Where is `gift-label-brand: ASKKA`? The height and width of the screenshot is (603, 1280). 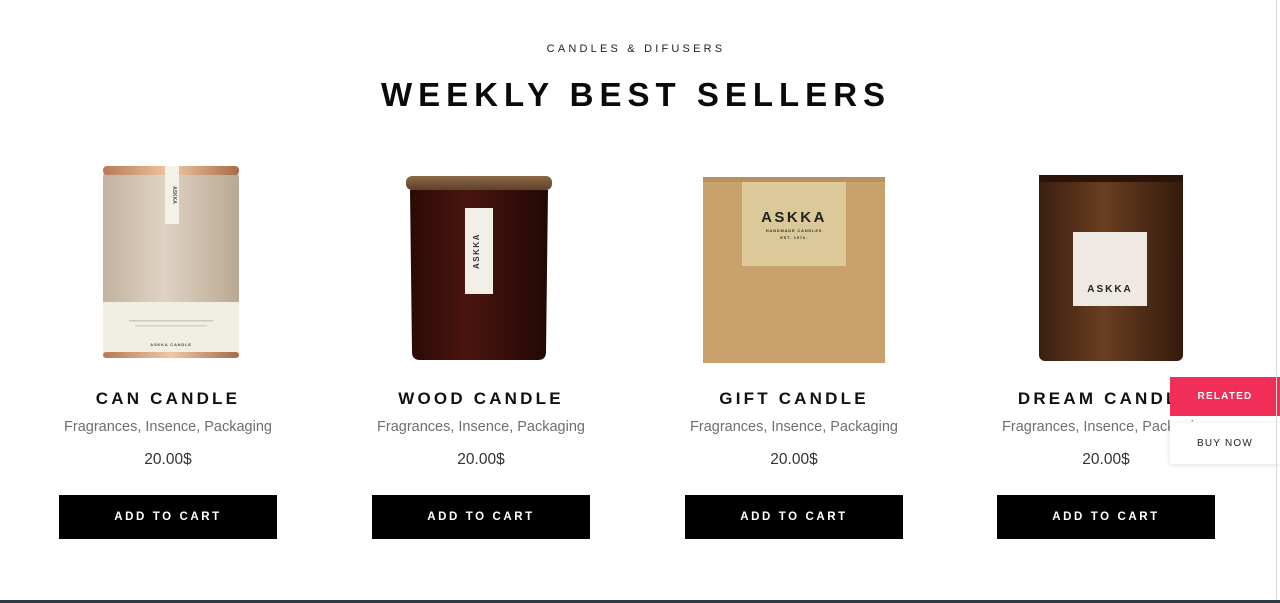
gift-label-brand: ASKKA is located at coordinates (794, 217).